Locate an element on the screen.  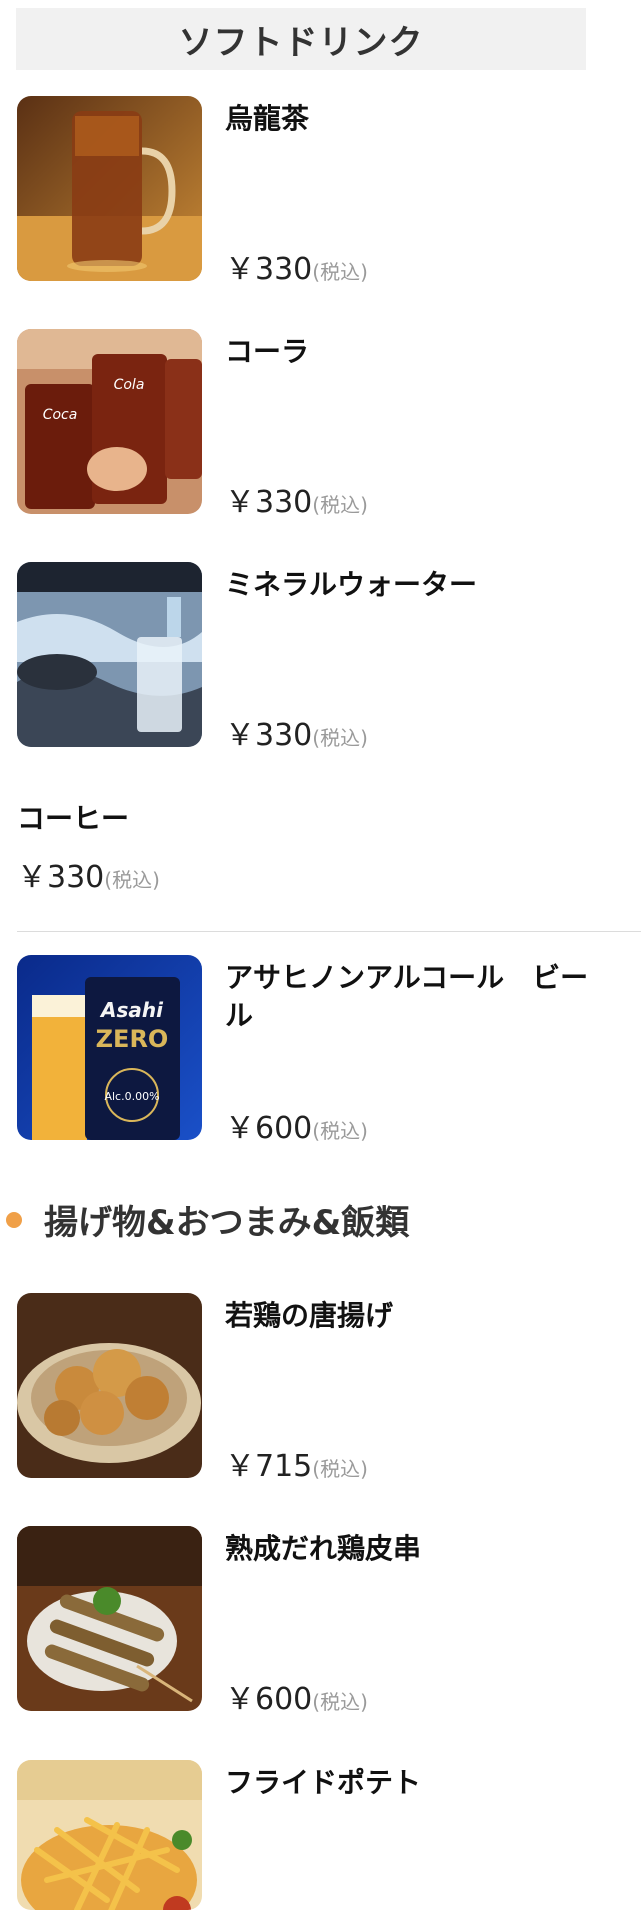
svg-text: Asahi is located at coordinates (131, 1010).